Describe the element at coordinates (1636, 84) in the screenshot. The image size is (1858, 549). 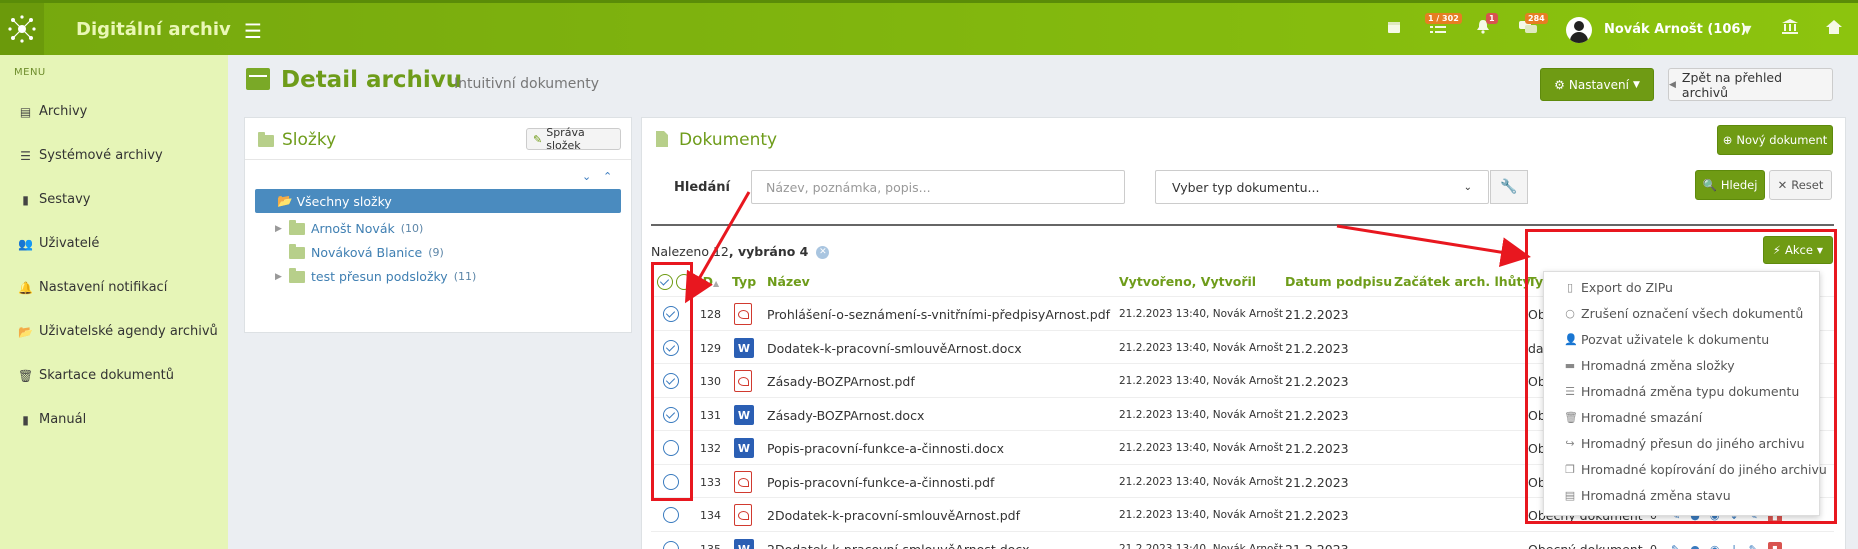
I see `caret-down-icon: ▼` at that location.